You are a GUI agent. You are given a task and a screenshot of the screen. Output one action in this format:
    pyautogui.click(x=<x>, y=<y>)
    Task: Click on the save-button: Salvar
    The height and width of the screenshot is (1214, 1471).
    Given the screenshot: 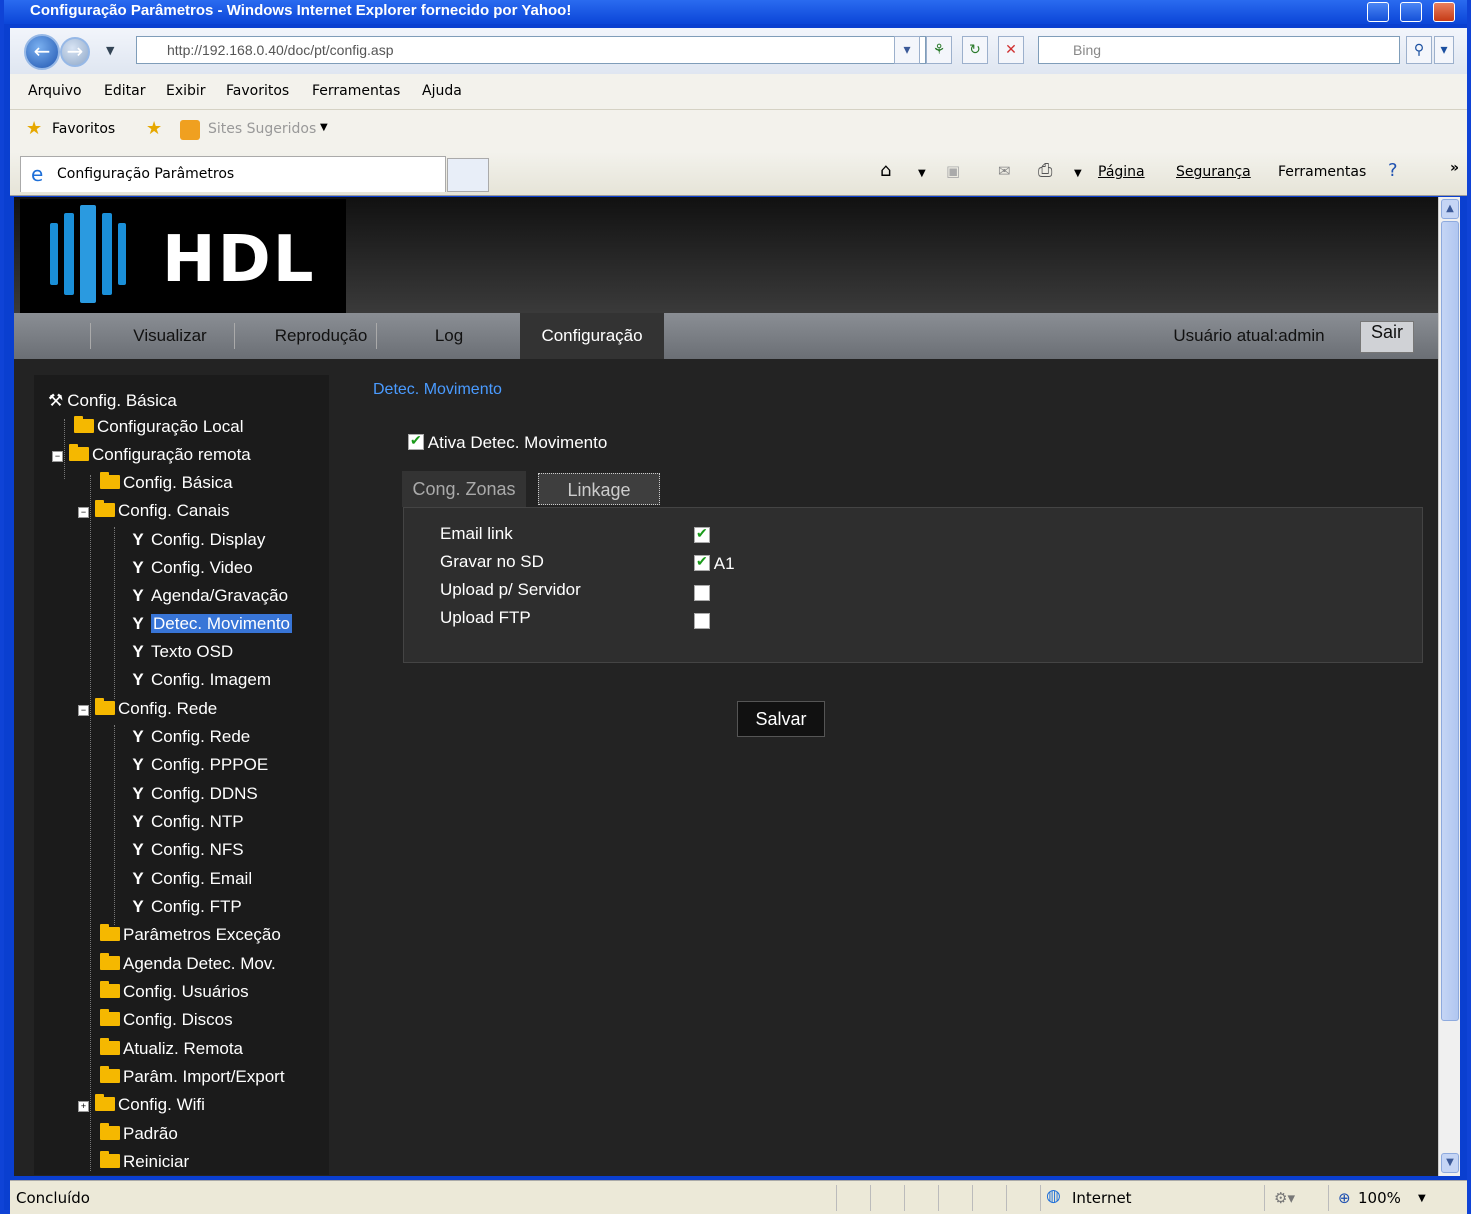 What is the action you would take?
    pyautogui.click(x=781, y=719)
    